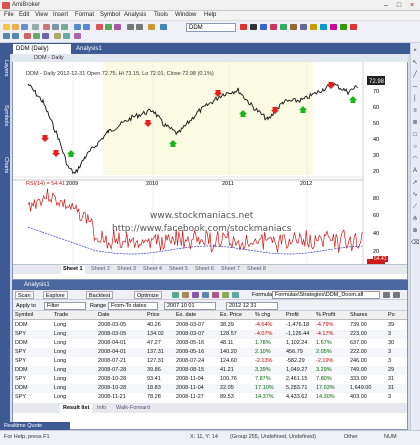  What do you see at coordinates (326, 295) in the screenshot?
I see `formula-path-field: Formulas\Strategies\DDM_Doom.afl` at bounding box center [326, 295].